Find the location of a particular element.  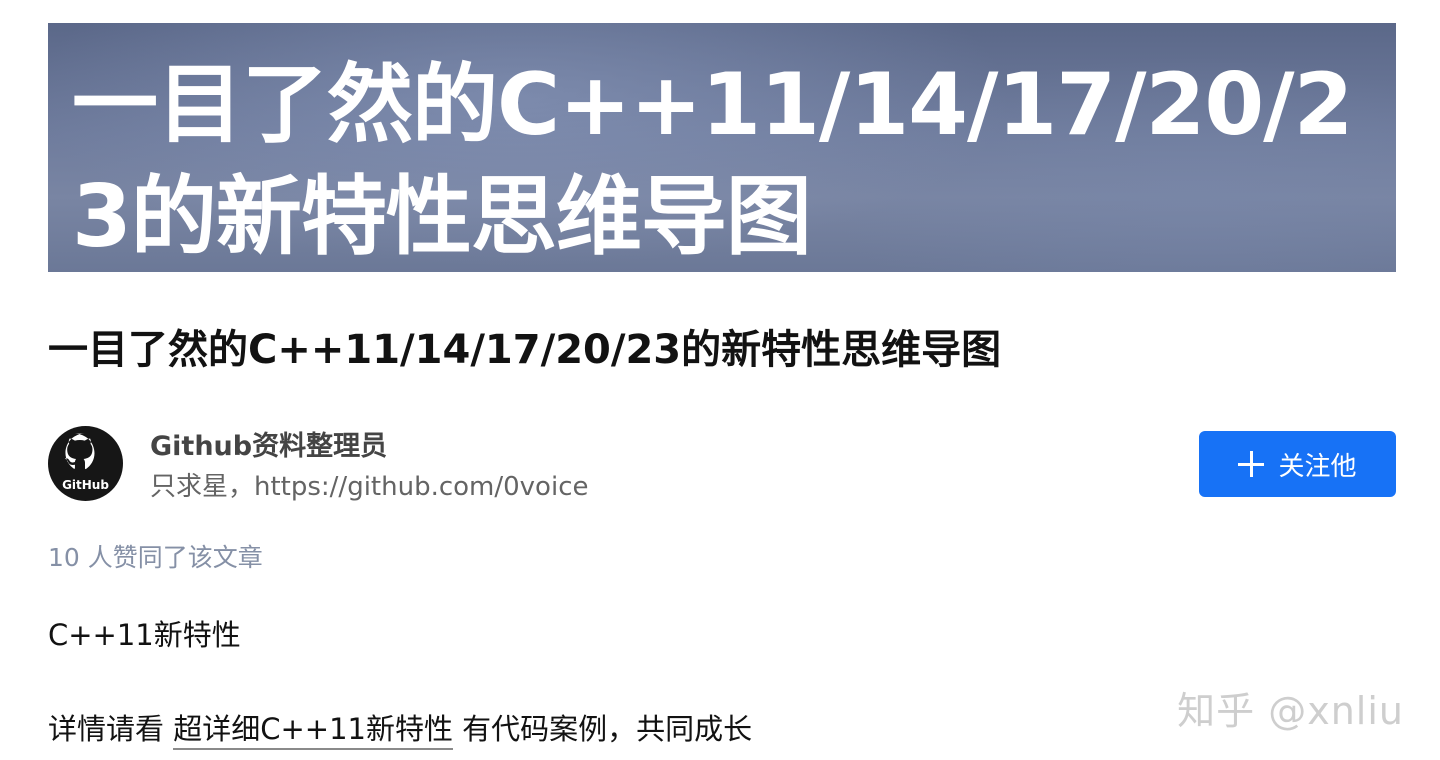

follow-button: 关注他 is located at coordinates (1297, 464).